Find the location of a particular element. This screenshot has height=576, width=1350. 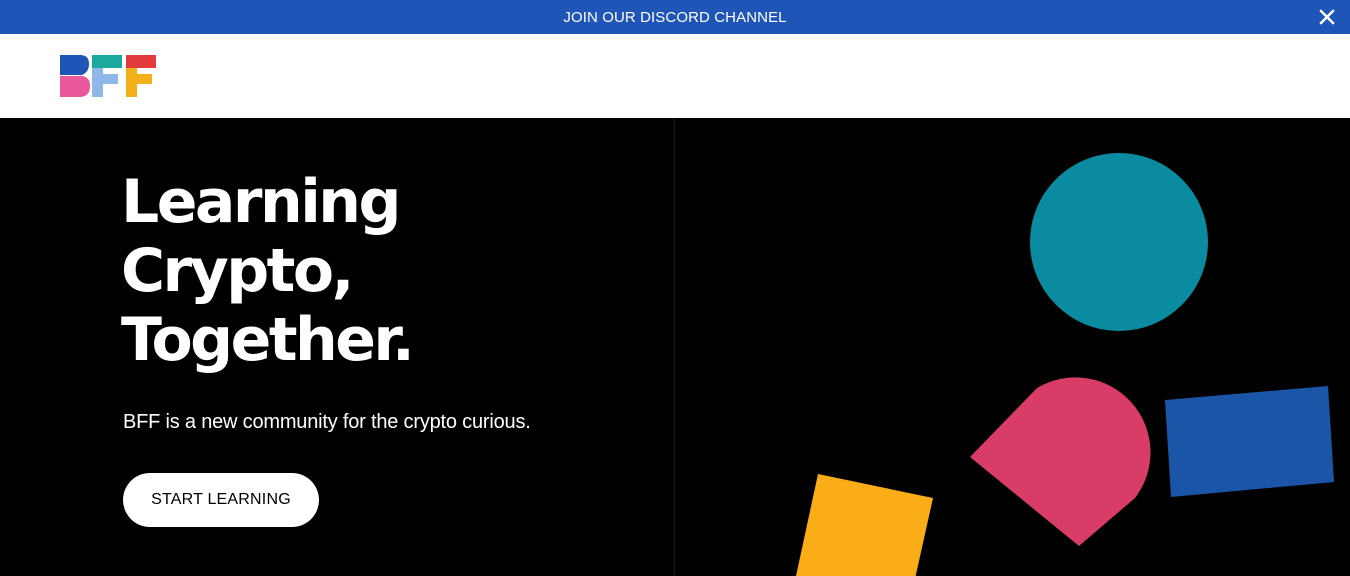

hero-headline: Learning Crypto, Together. is located at coordinates (381, 271).